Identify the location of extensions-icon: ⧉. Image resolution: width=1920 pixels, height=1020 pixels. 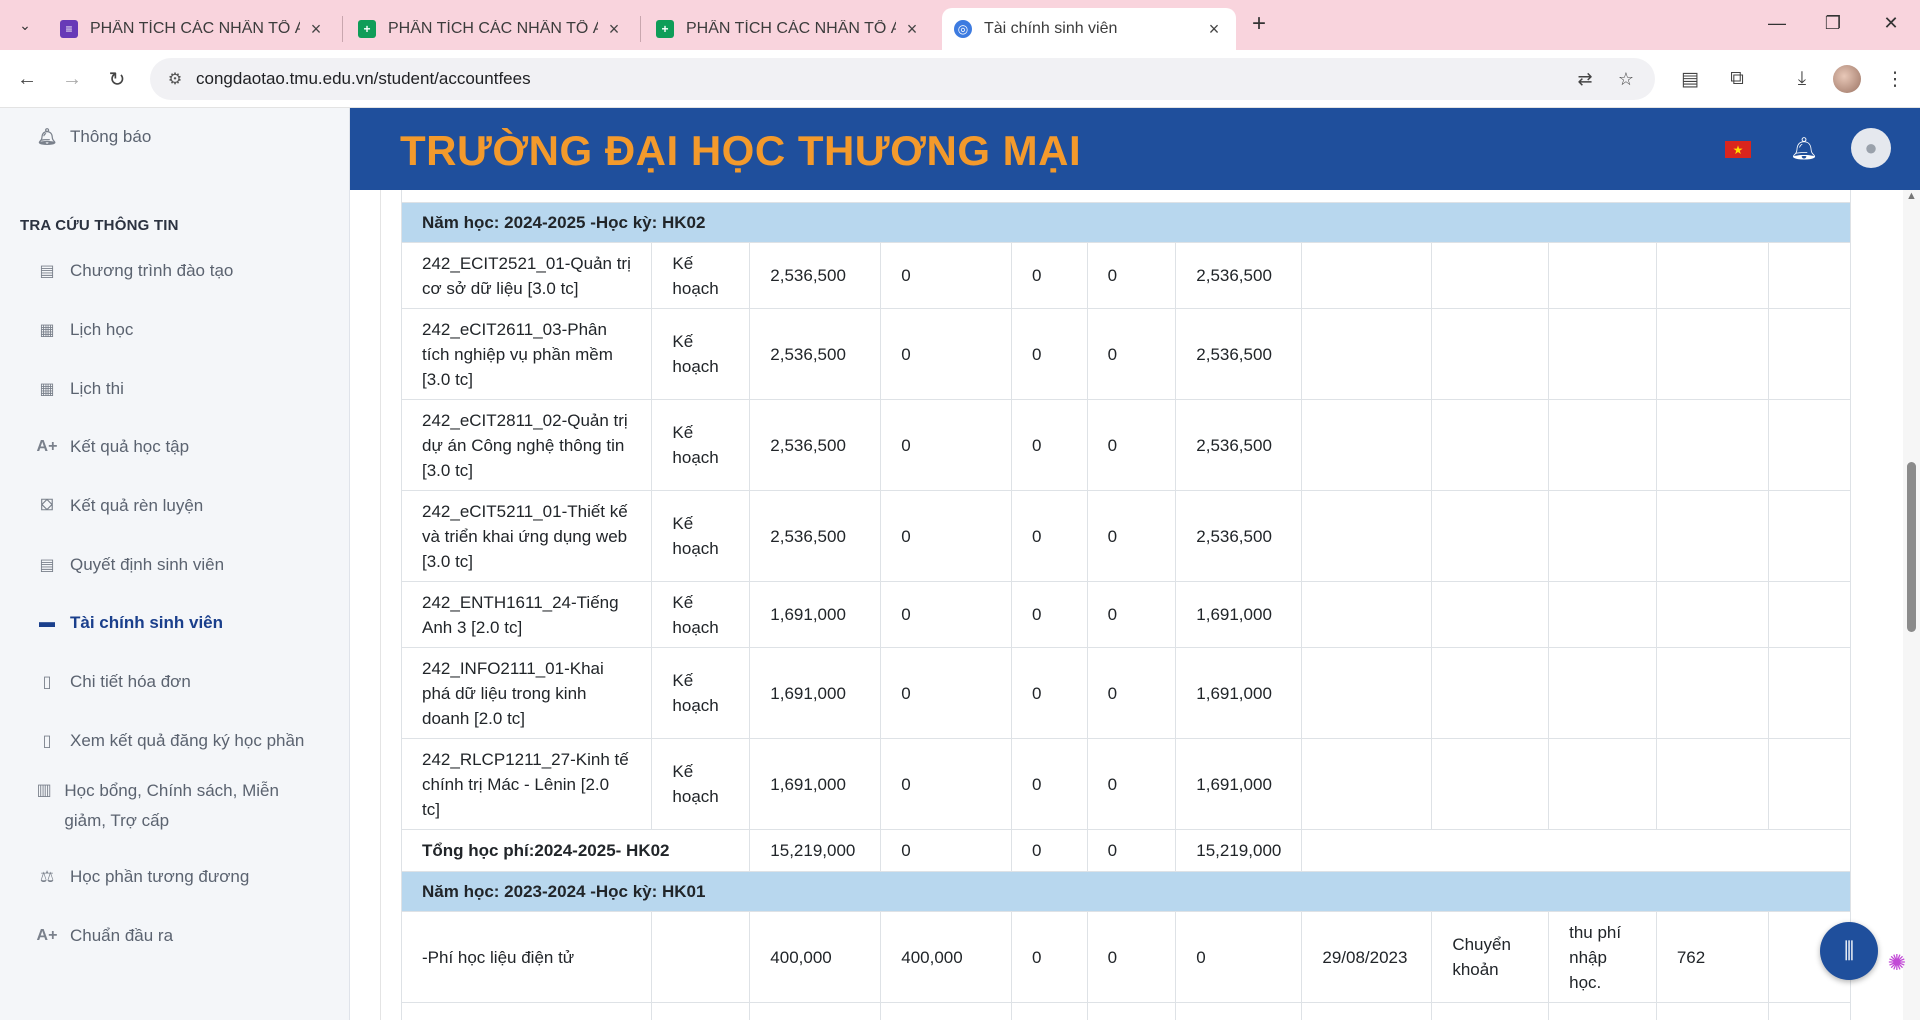
(1737, 79).